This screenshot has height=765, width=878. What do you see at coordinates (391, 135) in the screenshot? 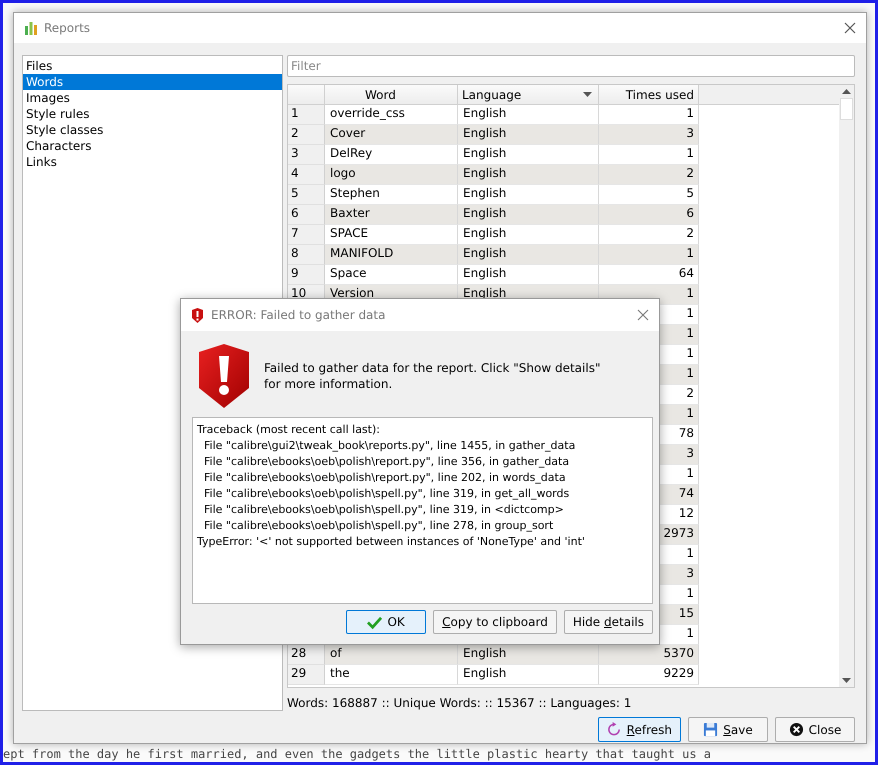
I see `table-cell: Cover` at bounding box center [391, 135].